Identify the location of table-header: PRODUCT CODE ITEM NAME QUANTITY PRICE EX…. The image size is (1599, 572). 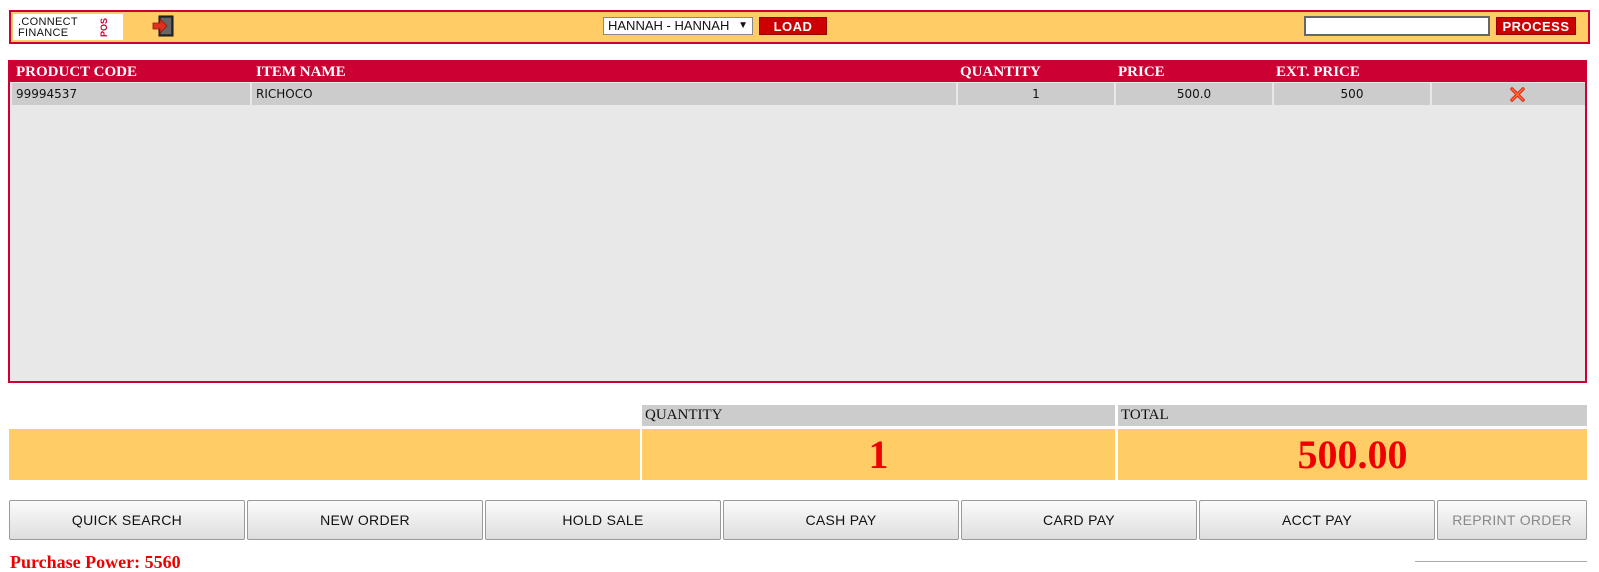
(797, 72).